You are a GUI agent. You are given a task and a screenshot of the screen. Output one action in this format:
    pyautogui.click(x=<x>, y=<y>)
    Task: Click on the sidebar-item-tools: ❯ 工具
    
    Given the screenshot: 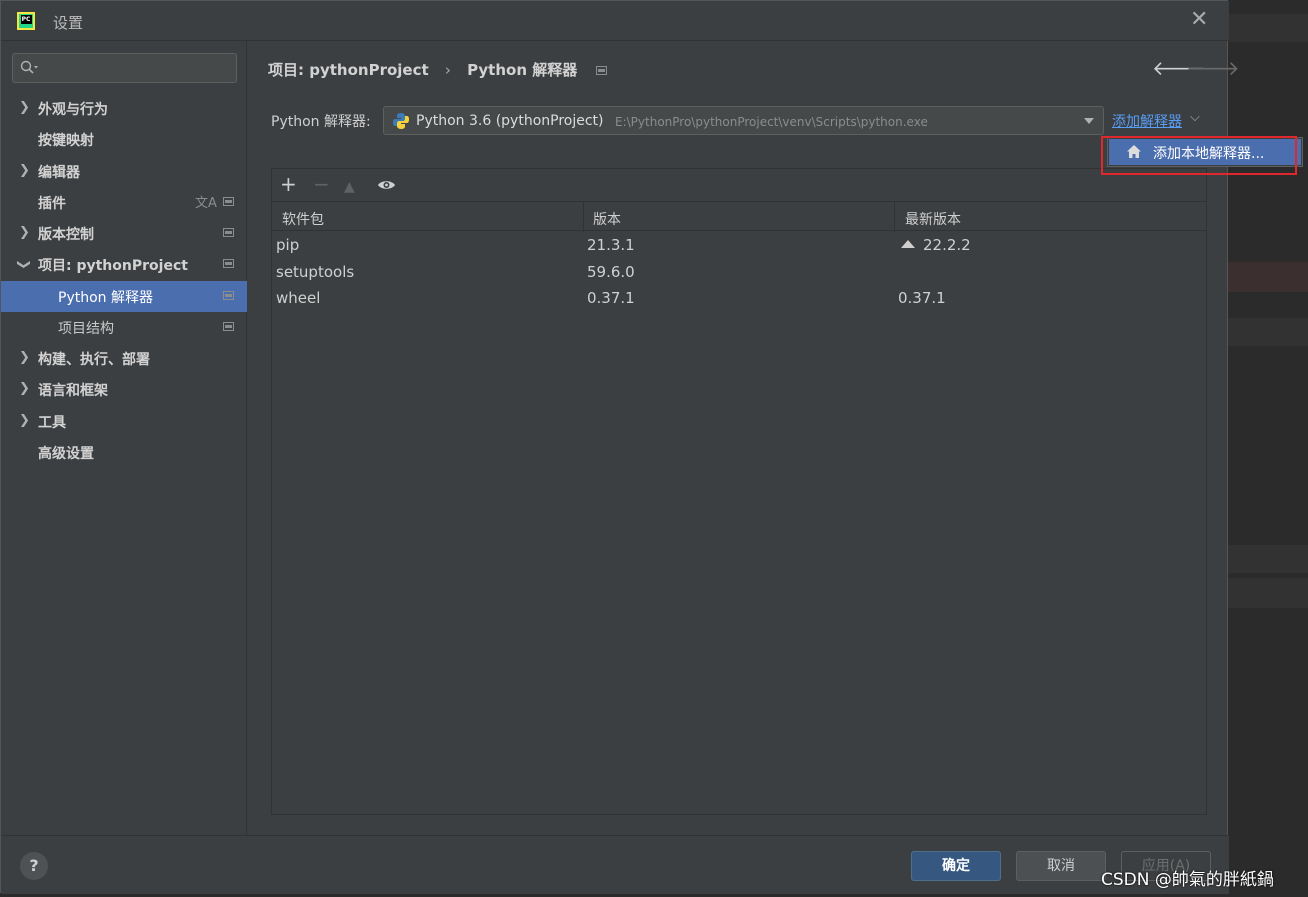 What is the action you would take?
    pyautogui.click(x=124, y=421)
    